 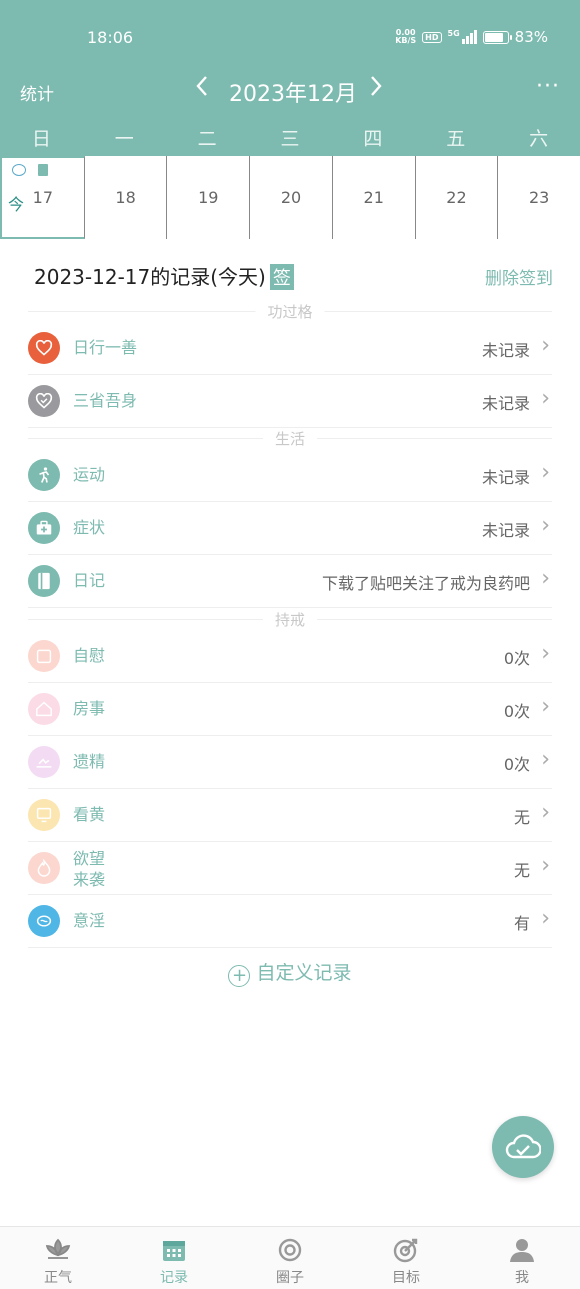 What do you see at coordinates (290, 581) in the screenshot?
I see `record-row-diary: 日记 下载了贴吧关注了戒为良药吧 ›` at bounding box center [290, 581].